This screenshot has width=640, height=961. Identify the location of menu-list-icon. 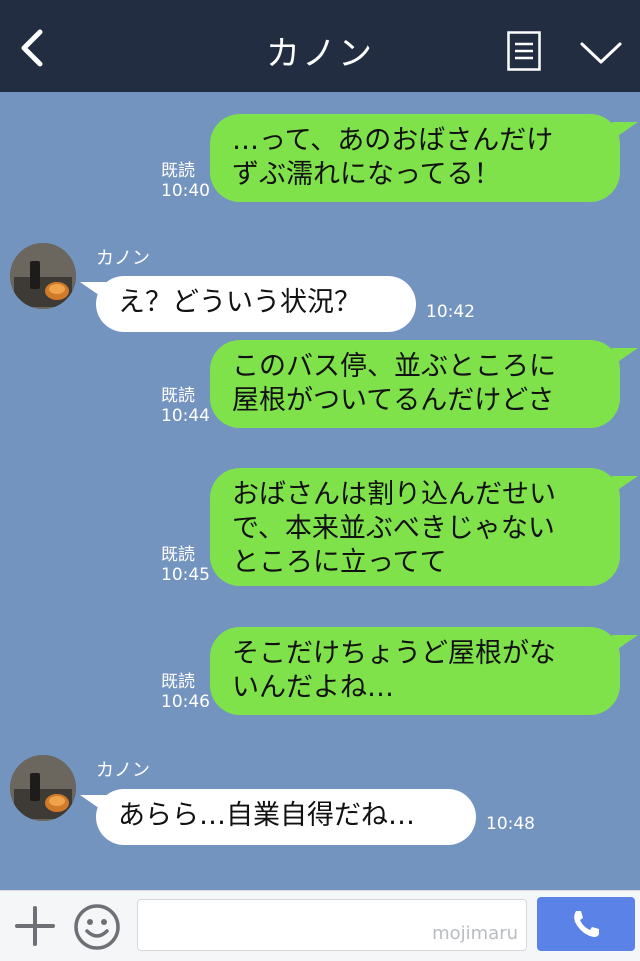
(524, 51).